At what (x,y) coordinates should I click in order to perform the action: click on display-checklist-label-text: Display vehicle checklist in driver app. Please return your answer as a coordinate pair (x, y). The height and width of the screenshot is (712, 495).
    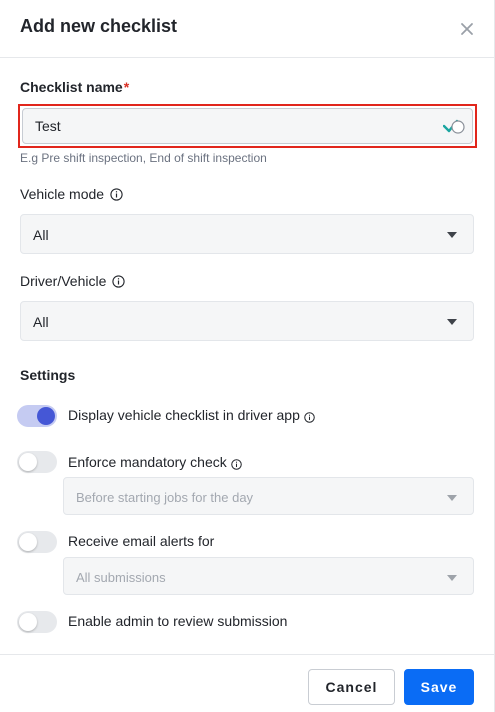
    Looking at the image, I should click on (184, 415).